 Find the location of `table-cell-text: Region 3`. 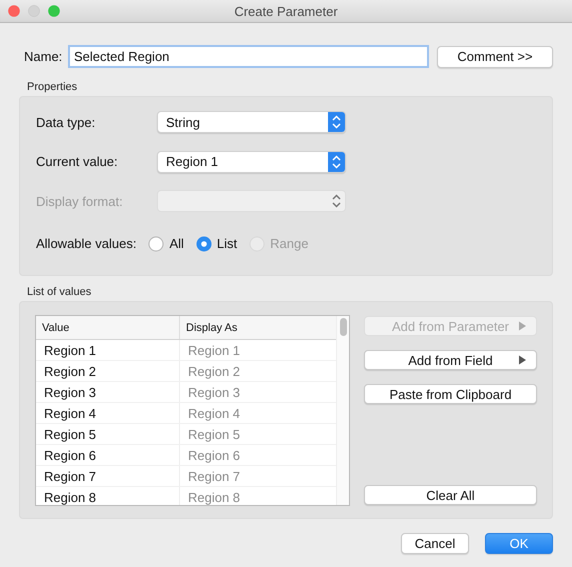

table-cell-text: Region 3 is located at coordinates (70, 393).